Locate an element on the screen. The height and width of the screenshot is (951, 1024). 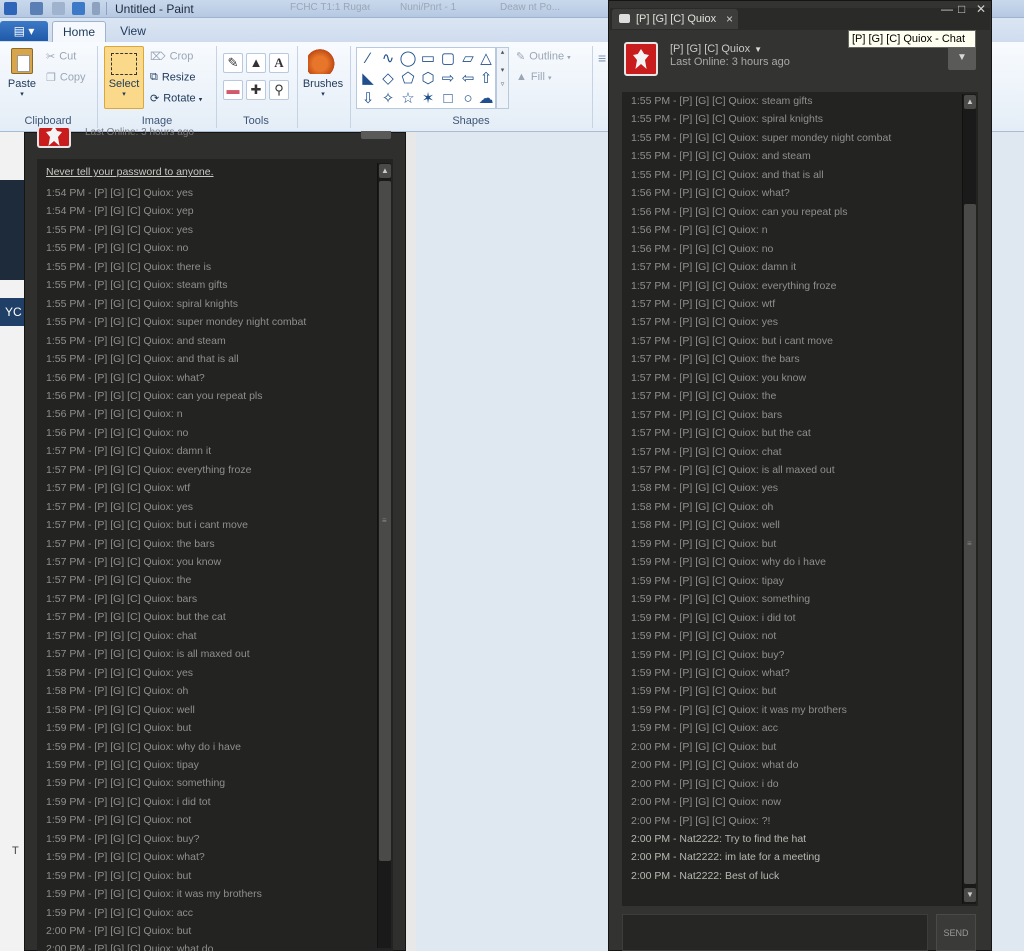
rotate-button: ⟳ Rotate ▾ is located at coordinates (176, 98).